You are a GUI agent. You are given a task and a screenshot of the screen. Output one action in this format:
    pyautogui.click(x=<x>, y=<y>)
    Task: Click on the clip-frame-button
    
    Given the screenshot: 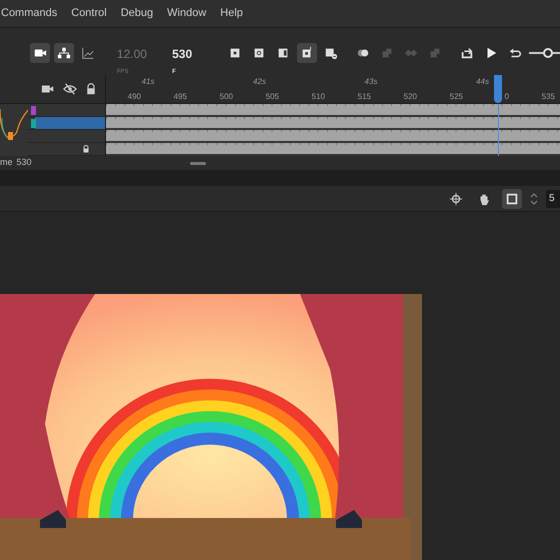 What is the action you would take?
    pyautogui.click(x=512, y=198)
    